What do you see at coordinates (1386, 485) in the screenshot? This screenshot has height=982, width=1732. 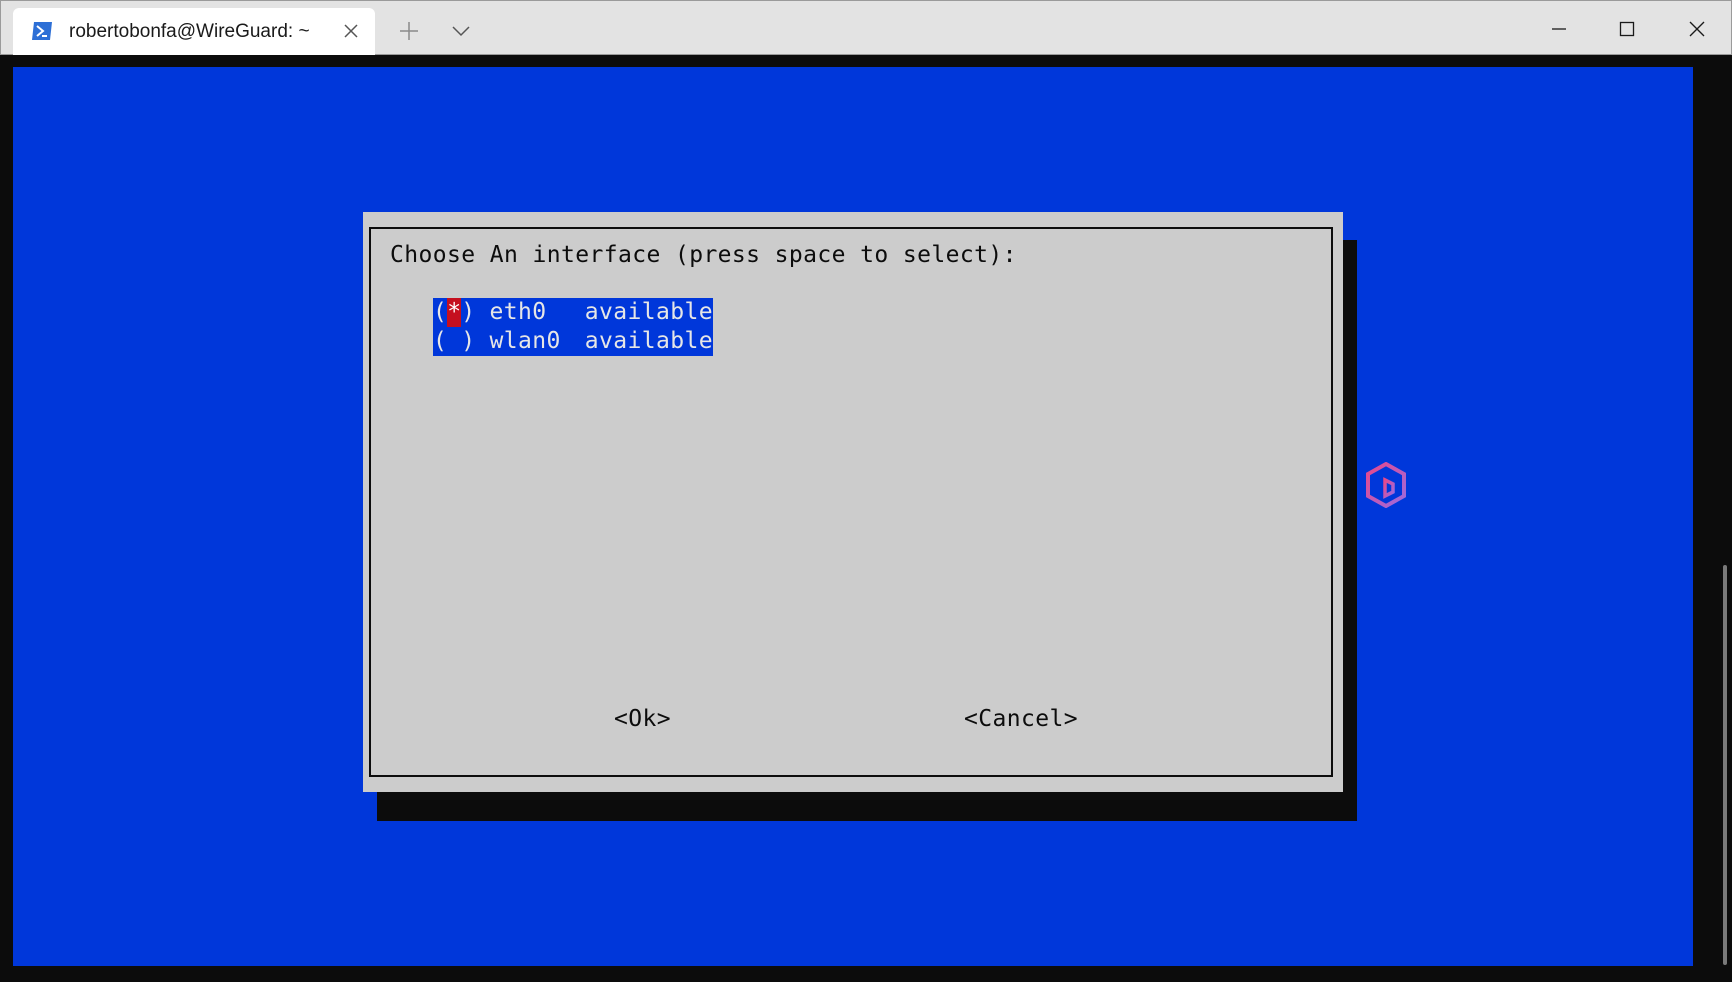 I see `watermark-logo` at bounding box center [1386, 485].